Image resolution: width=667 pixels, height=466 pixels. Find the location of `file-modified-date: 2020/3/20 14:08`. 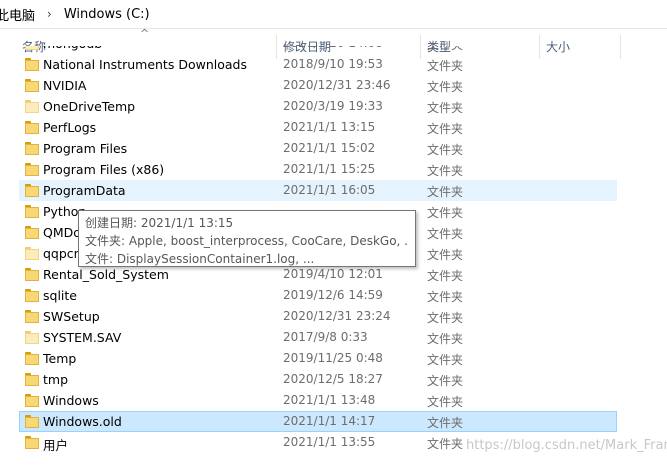

file-modified-date: 2020/3/20 14:08 is located at coordinates (333, 48).